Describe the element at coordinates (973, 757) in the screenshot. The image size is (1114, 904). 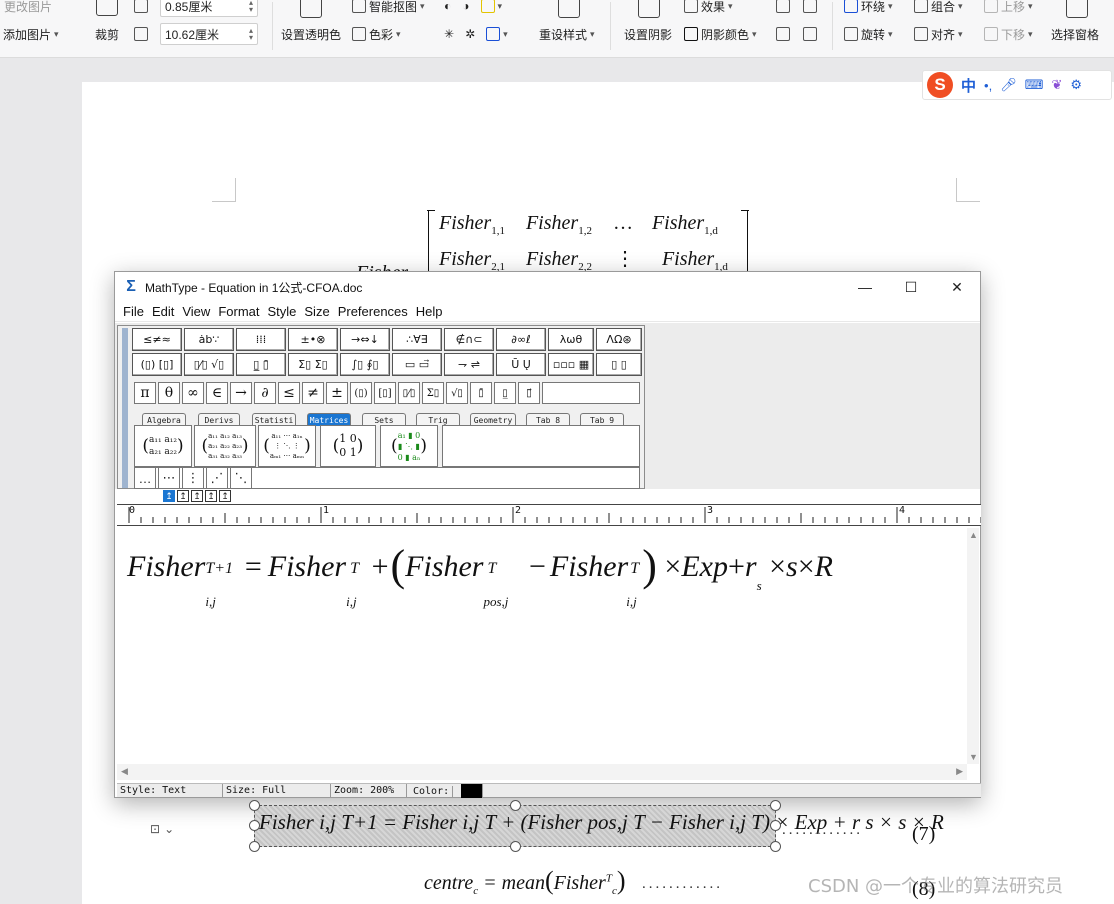
I see `scroll-down-icon: ▼` at that location.